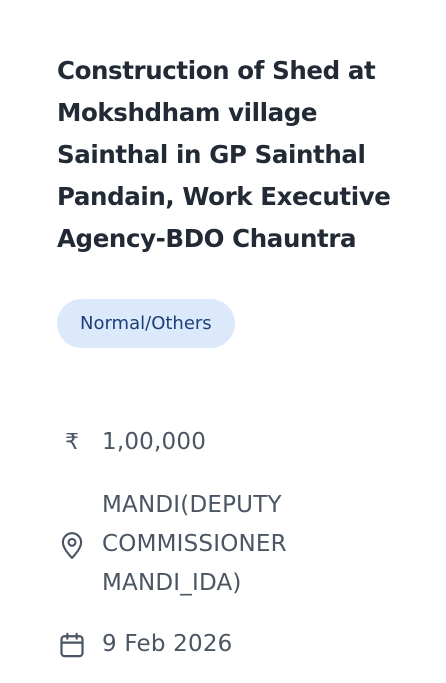 This screenshot has width=446, height=683. I want to click on tender-location: MANDI(DEPUTY COMMISSIONER MANDI_IDA), so click(242, 544).